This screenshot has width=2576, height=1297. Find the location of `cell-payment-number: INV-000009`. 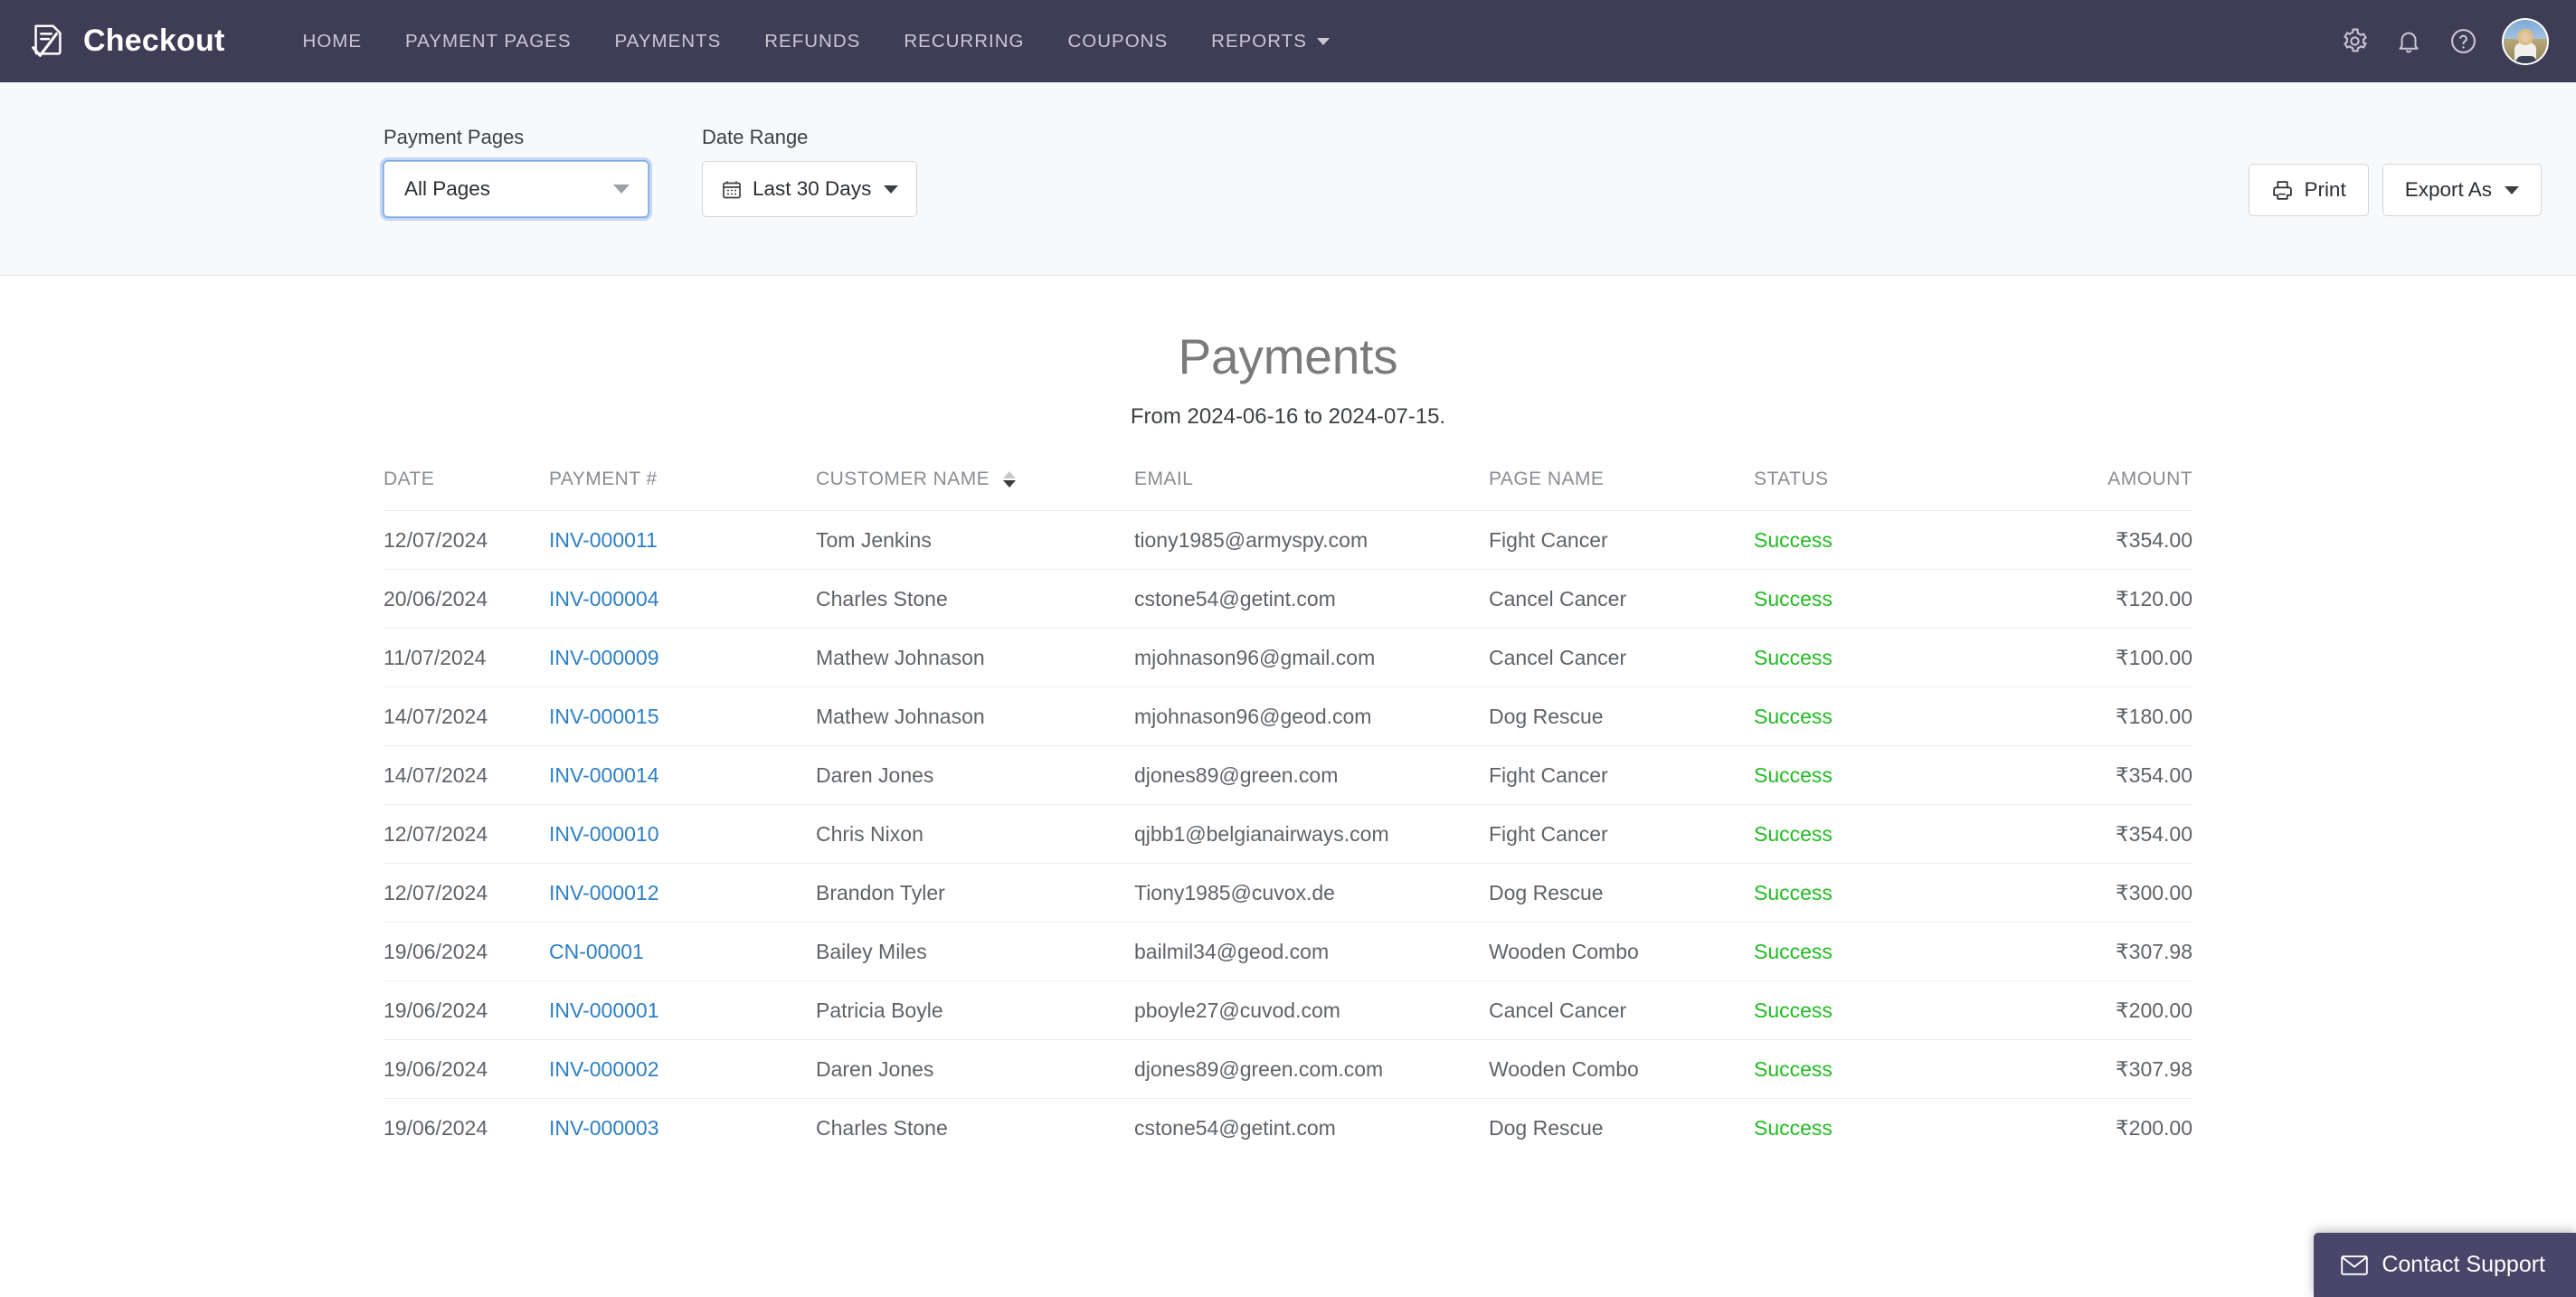

cell-payment-number: INV-000009 is located at coordinates (682, 658).